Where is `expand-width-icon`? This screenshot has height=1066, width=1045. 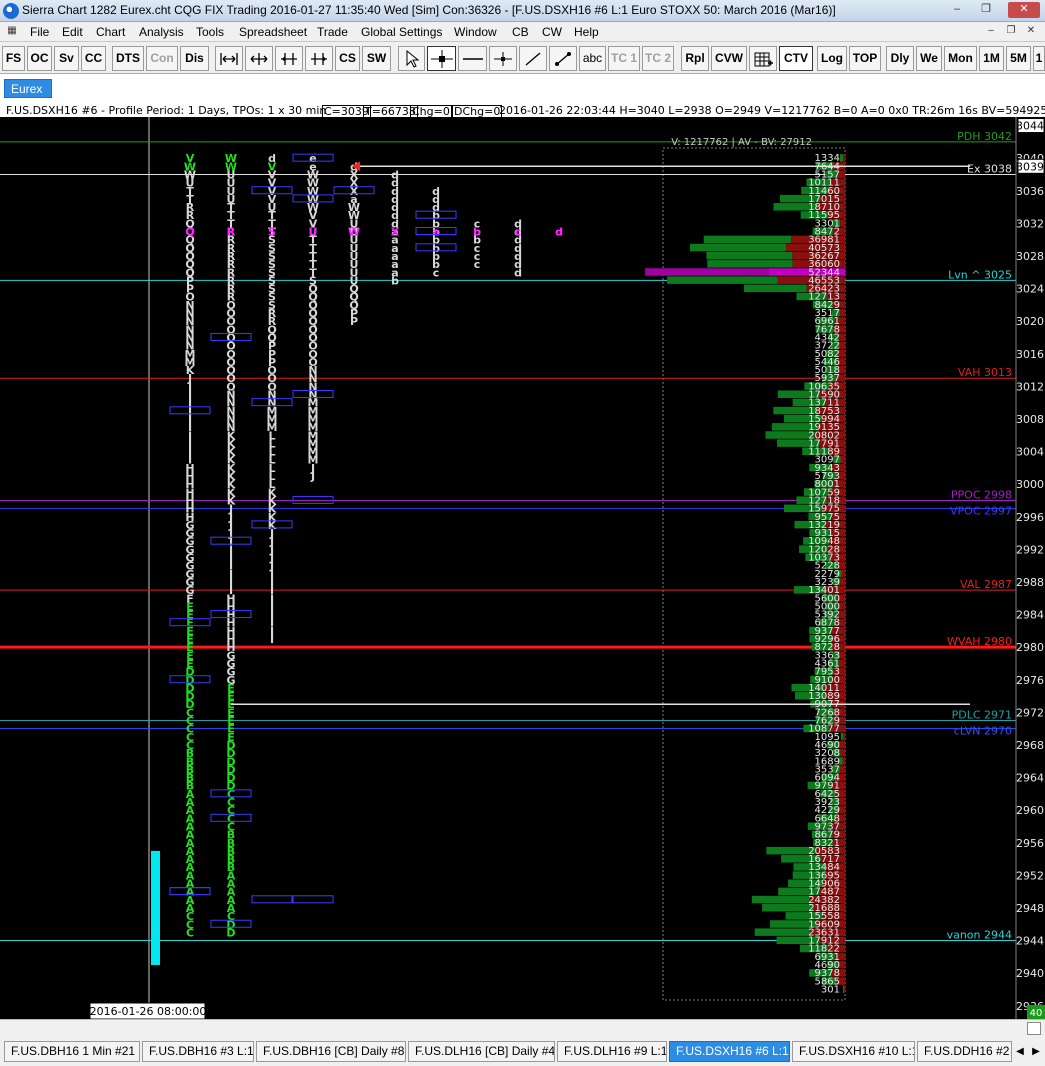 expand-width-icon is located at coordinates (259, 58).